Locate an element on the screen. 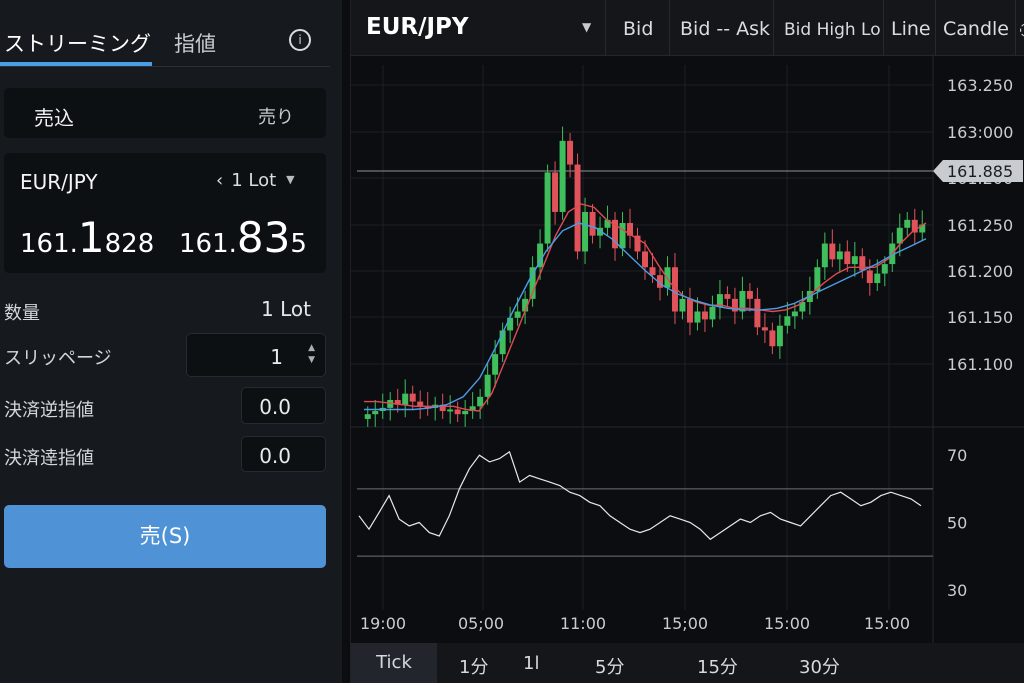 The height and width of the screenshot is (683, 1024). symbol-selector: EUR/JPY is located at coordinates (417, 27).